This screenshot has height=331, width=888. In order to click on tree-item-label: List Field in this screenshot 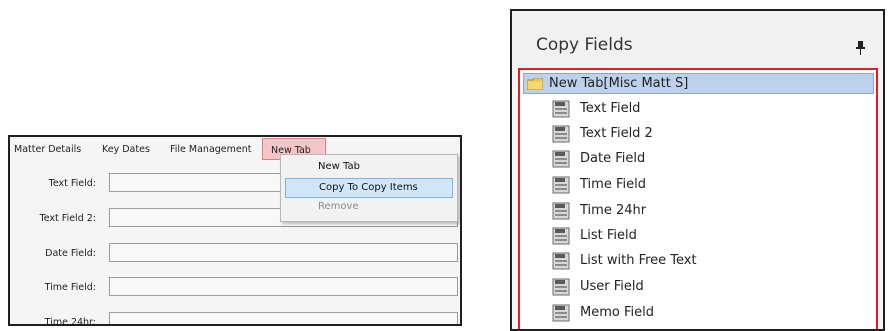, I will do `click(608, 235)`.